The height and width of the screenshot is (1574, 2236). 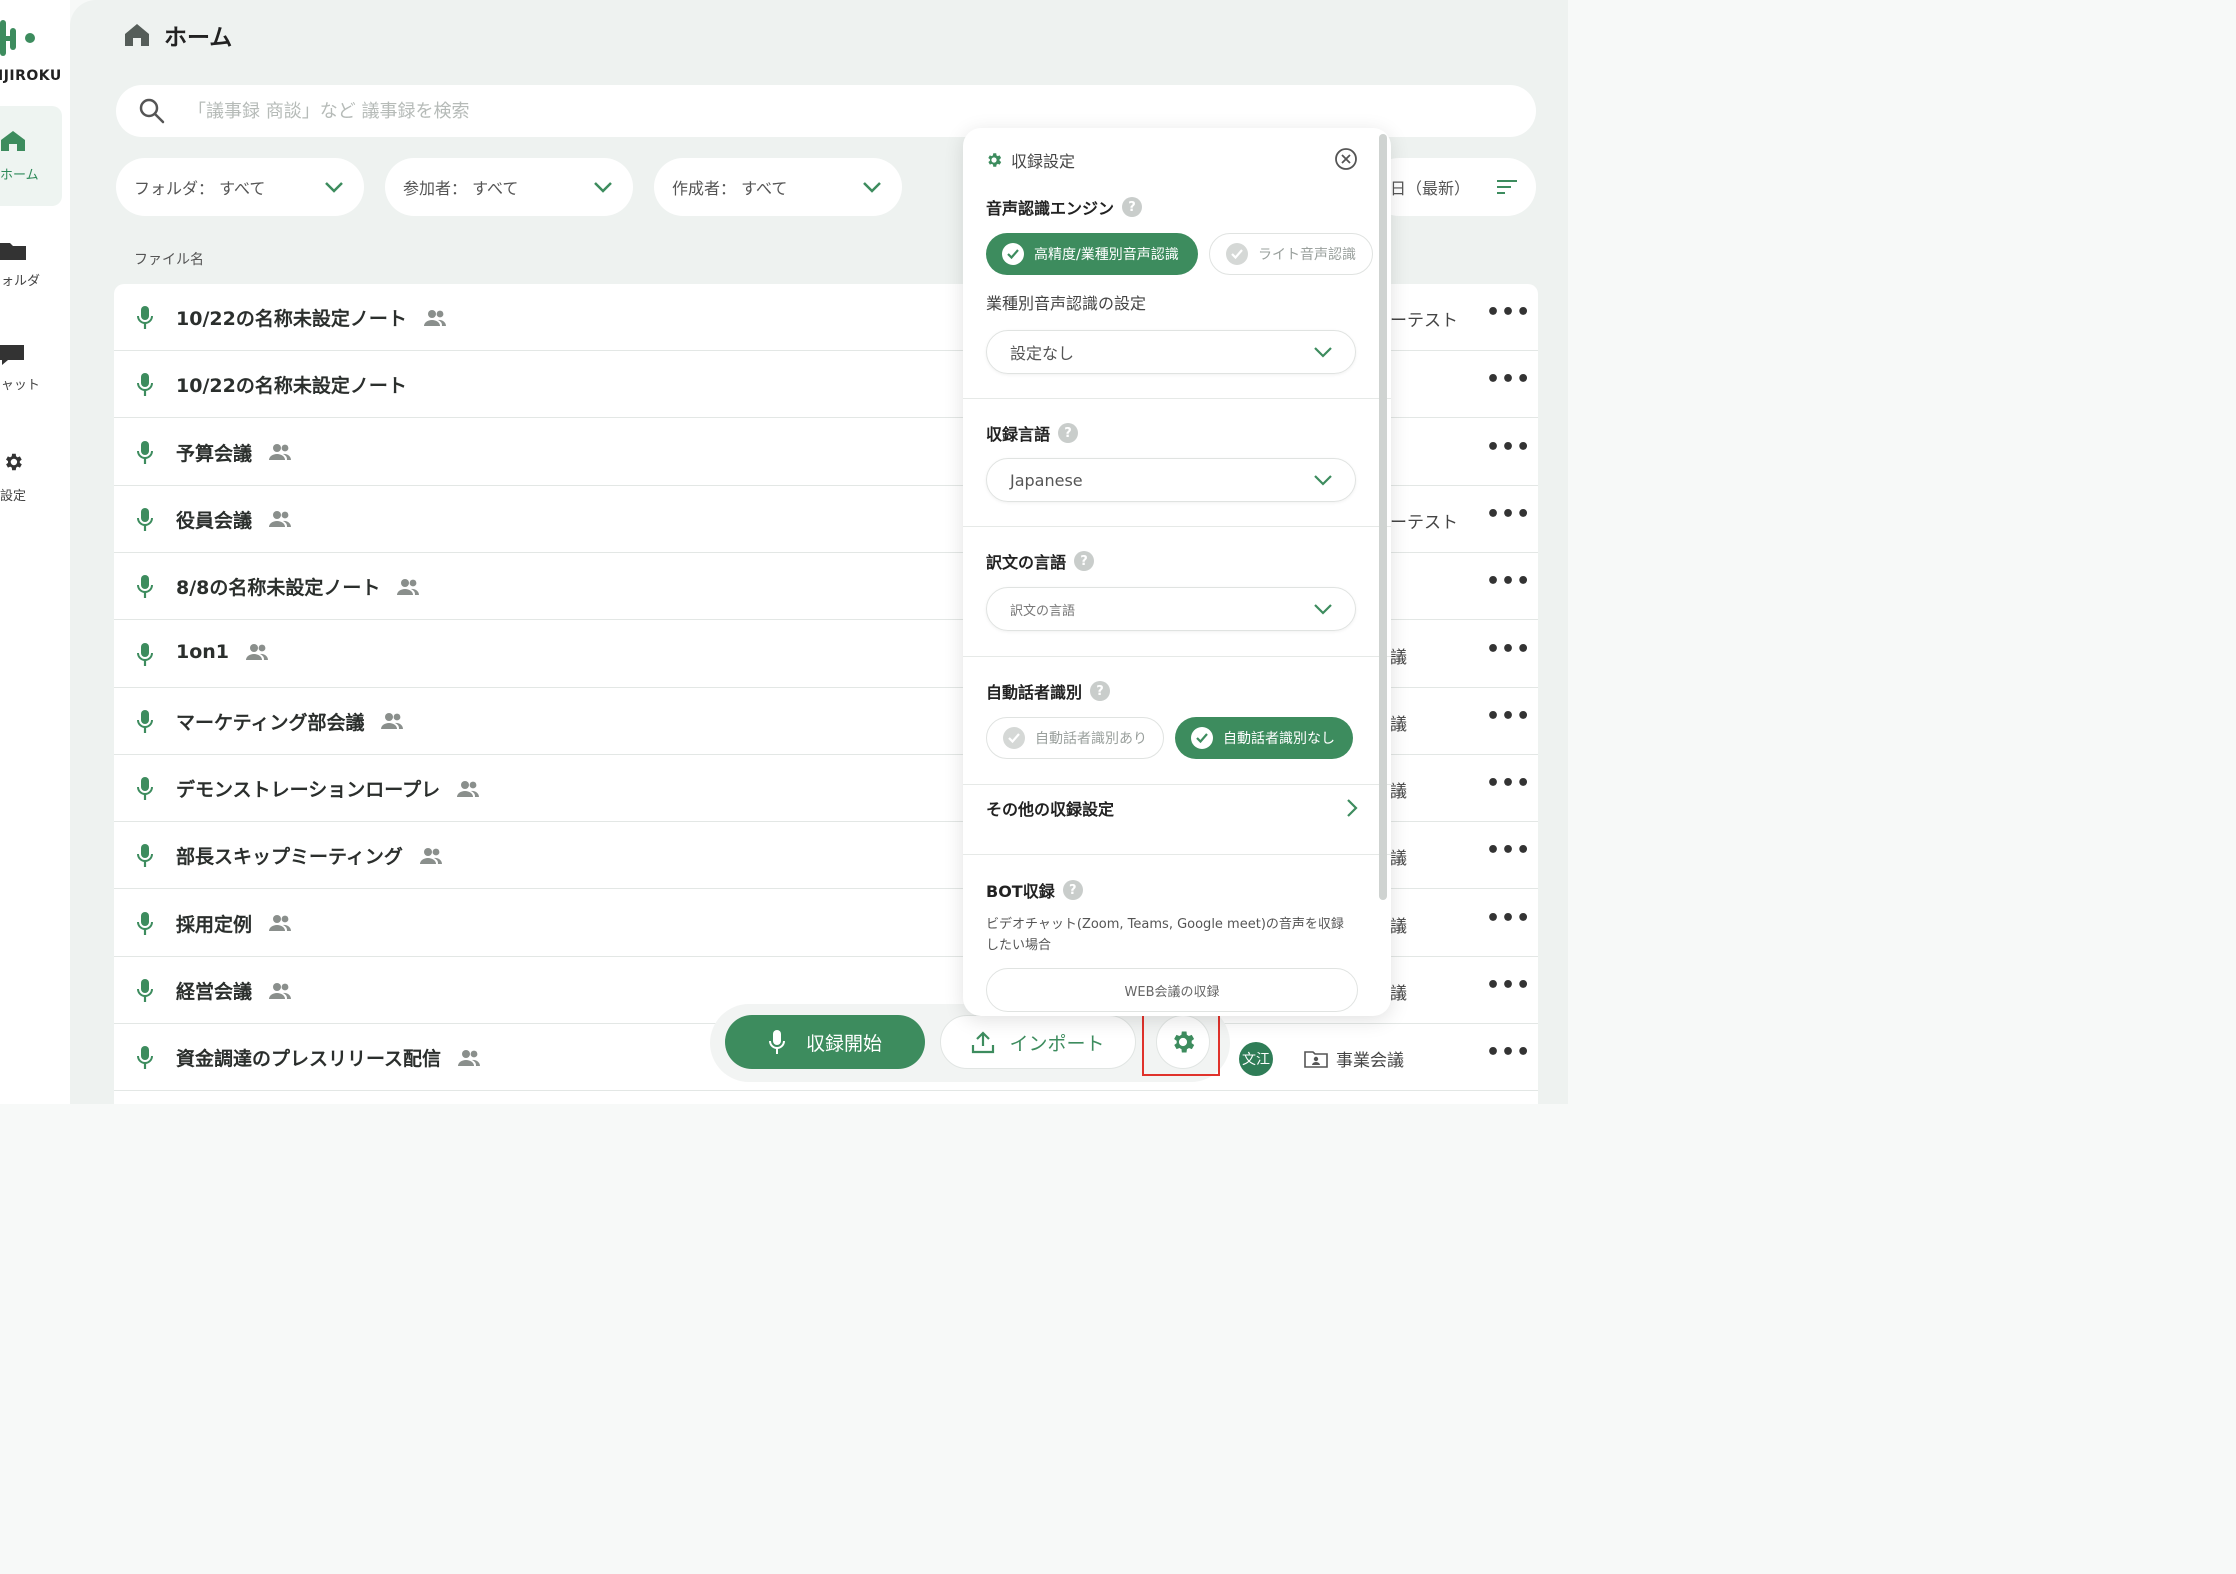 What do you see at coordinates (778, 187) in the screenshot?
I see `filter-creator: 作成者： すべて` at bounding box center [778, 187].